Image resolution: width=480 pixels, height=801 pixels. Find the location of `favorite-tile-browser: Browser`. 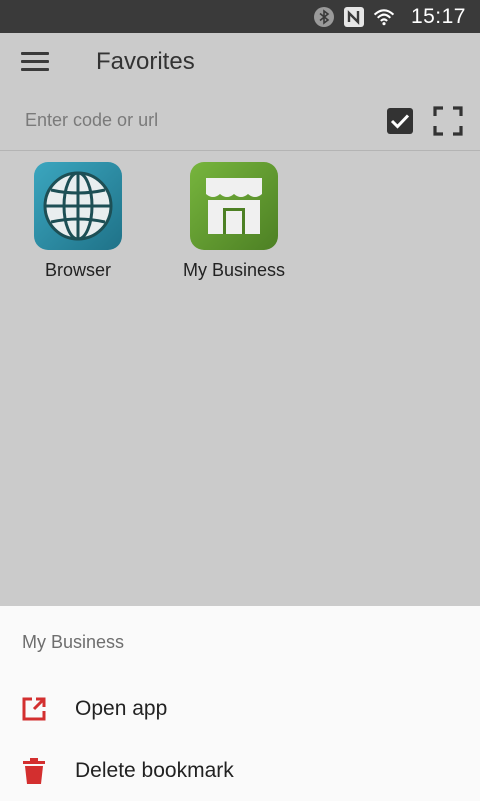

favorite-tile-browser: Browser is located at coordinates (78, 221).